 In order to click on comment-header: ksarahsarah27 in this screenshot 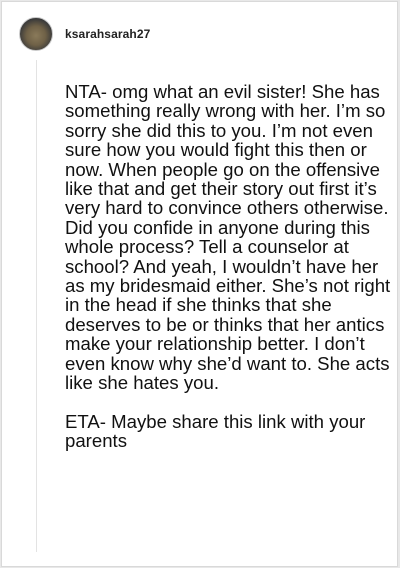, I will do `click(84, 34)`.